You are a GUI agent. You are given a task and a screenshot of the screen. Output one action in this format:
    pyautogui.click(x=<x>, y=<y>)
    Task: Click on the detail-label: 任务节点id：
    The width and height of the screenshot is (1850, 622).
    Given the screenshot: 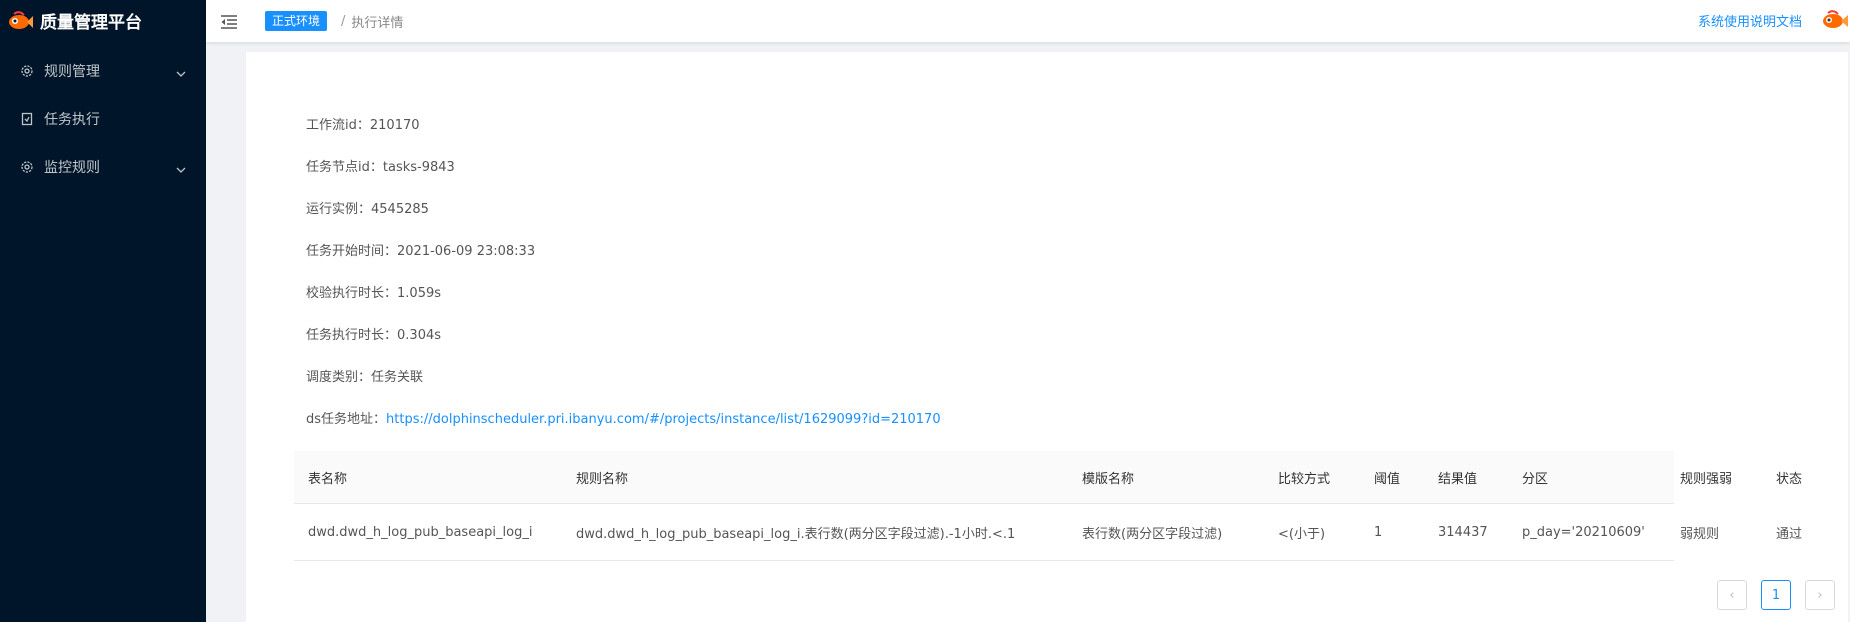 What is the action you would take?
    pyautogui.click(x=344, y=167)
    